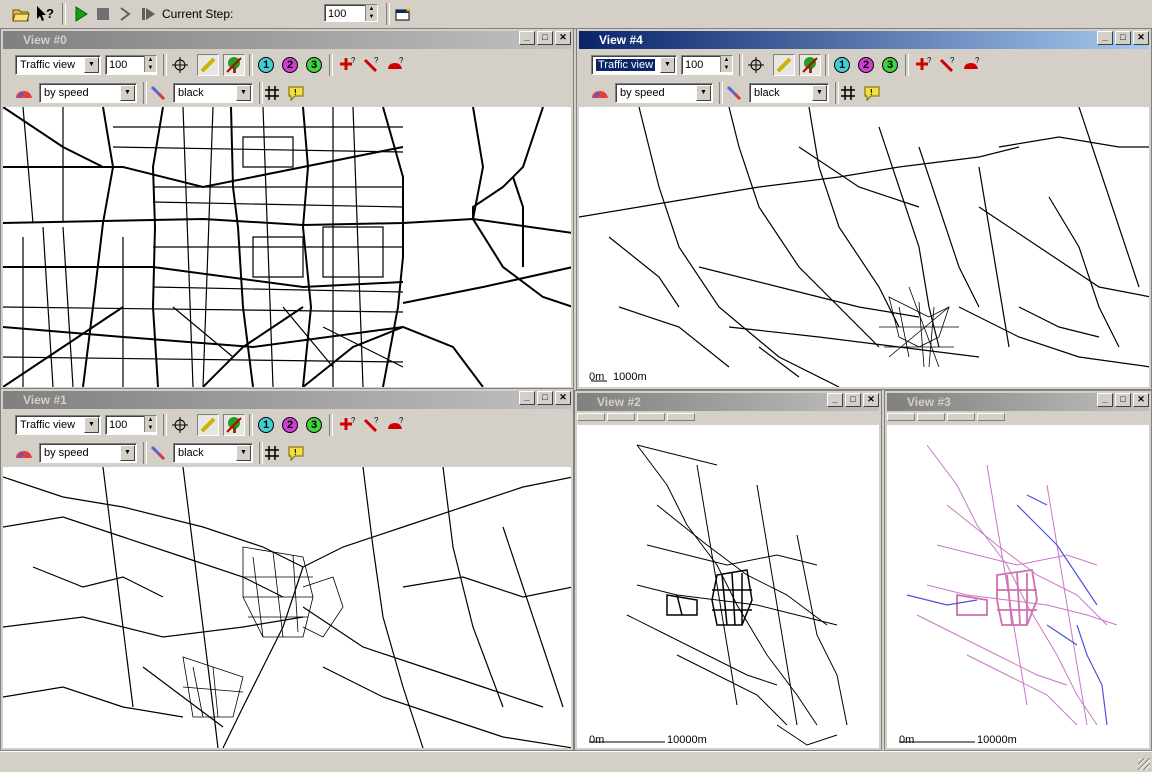  What do you see at coordinates (864, 40) in the screenshot?
I see `view-title-4: View #4` at bounding box center [864, 40].